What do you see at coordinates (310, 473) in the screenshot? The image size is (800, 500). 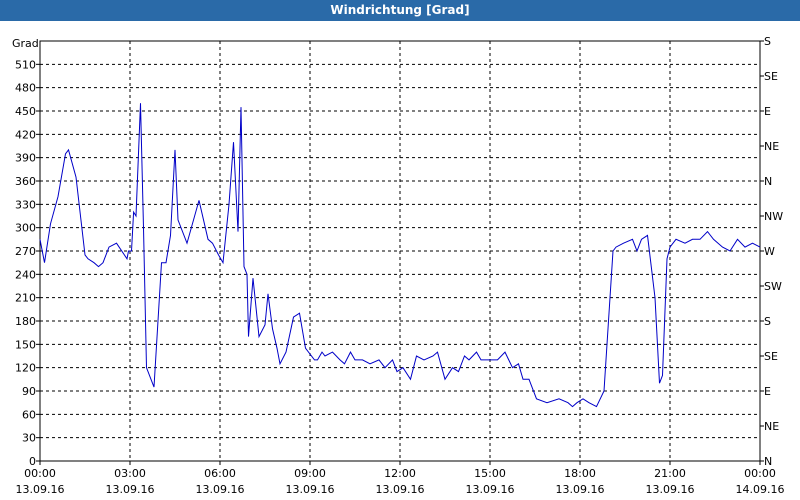 I see `x-tick-time: 09:00` at bounding box center [310, 473].